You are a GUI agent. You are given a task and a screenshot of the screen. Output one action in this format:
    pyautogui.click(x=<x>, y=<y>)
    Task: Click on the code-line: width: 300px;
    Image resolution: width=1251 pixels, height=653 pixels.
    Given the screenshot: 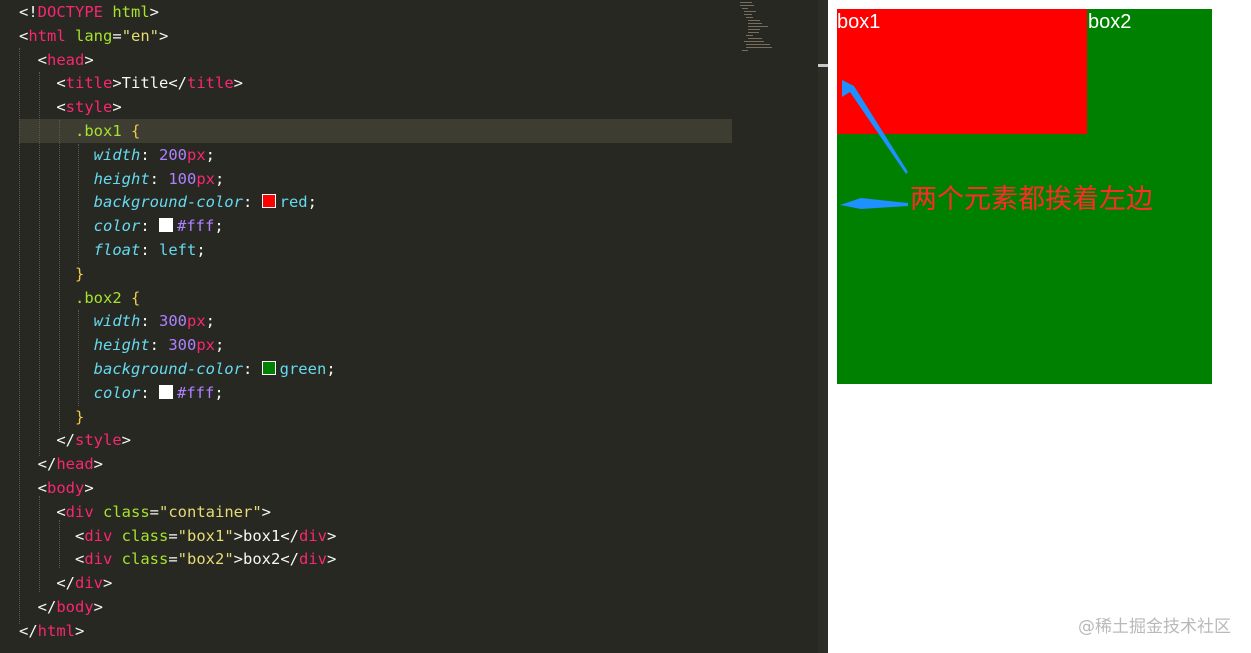 What is the action you would take?
    pyautogui.click(x=117, y=321)
    